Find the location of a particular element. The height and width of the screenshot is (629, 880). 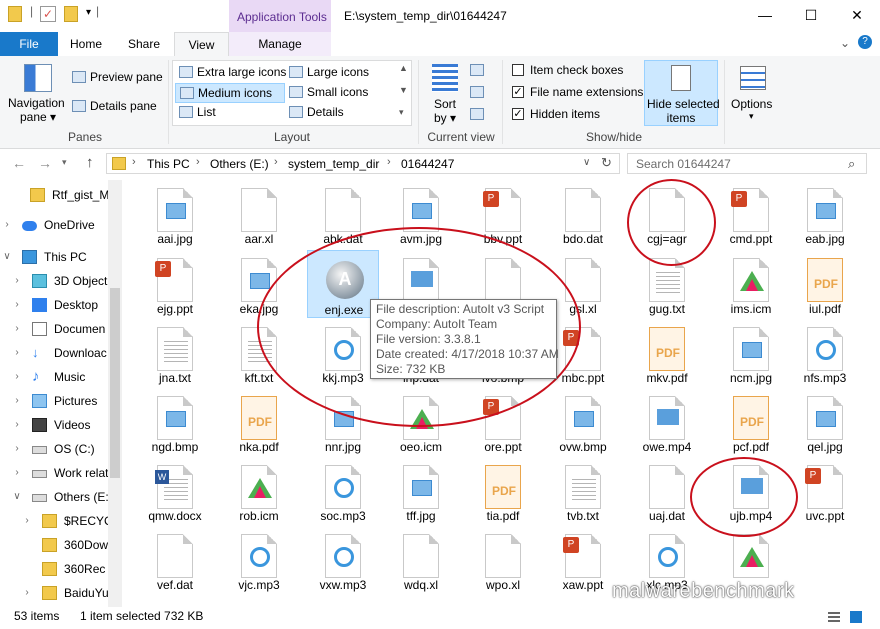

file-item-rob-icm: rob.icm is located at coordinates (259, 491).